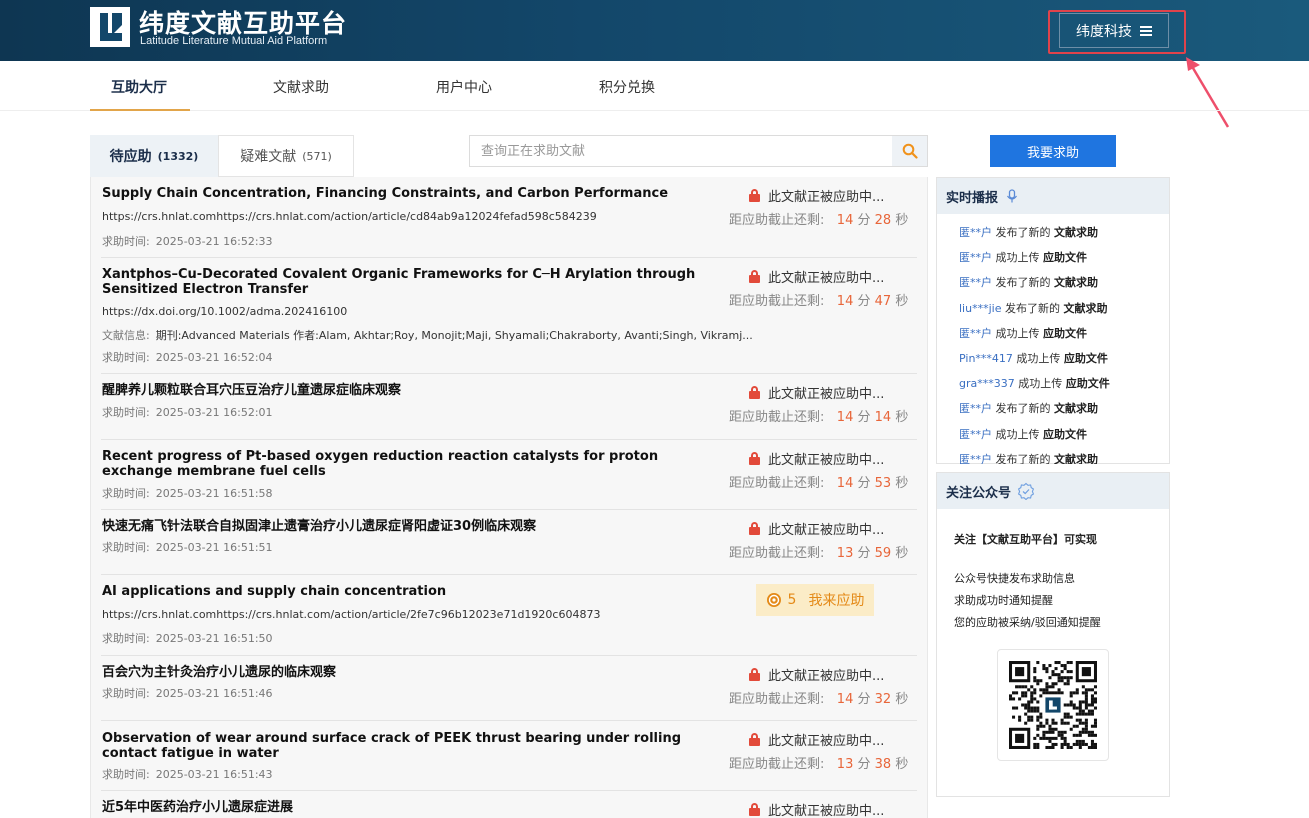 This screenshot has width=1309, height=818. Describe the element at coordinates (301, 87) in the screenshot. I see `nav-request: 文献求助` at that location.